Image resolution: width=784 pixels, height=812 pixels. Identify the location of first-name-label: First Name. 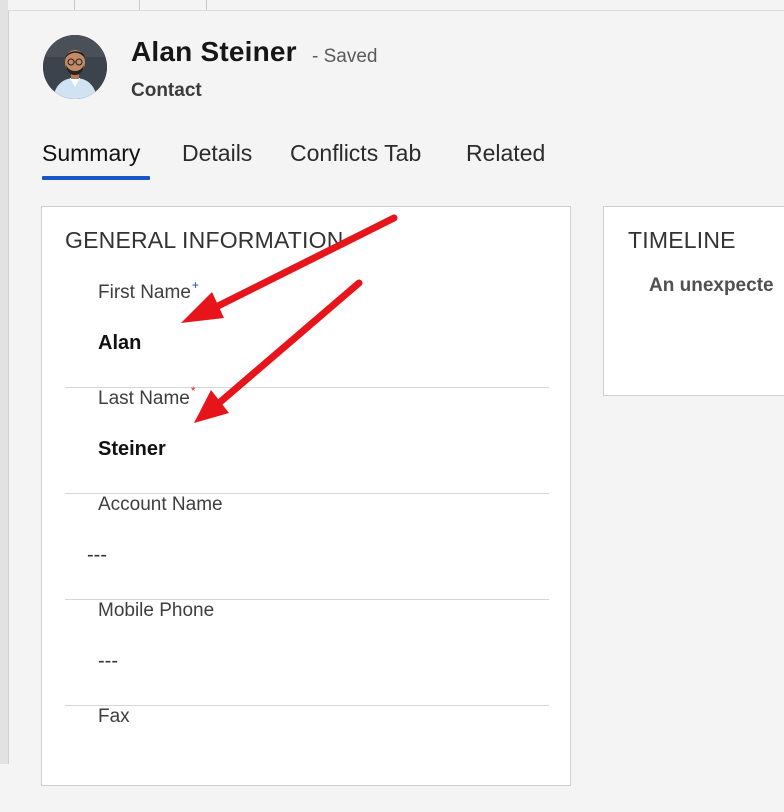
(144, 292).